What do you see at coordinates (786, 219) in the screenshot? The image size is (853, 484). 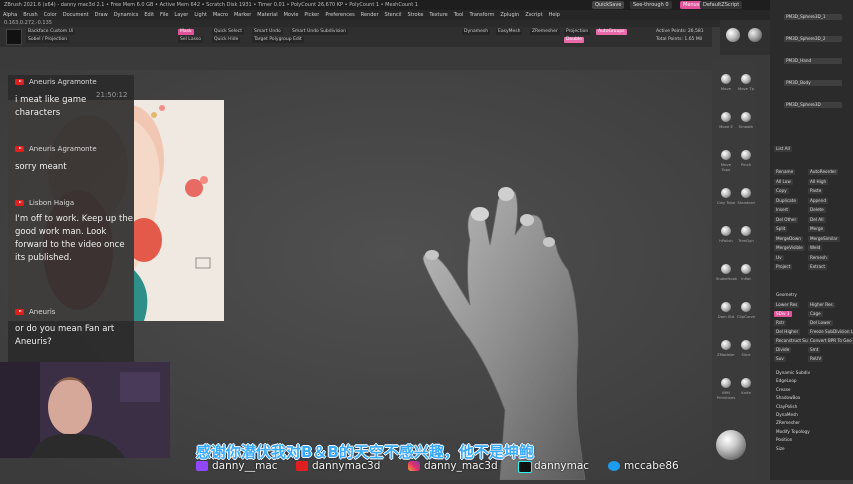 I see `subtool-action-del-other: Del Other` at bounding box center [786, 219].